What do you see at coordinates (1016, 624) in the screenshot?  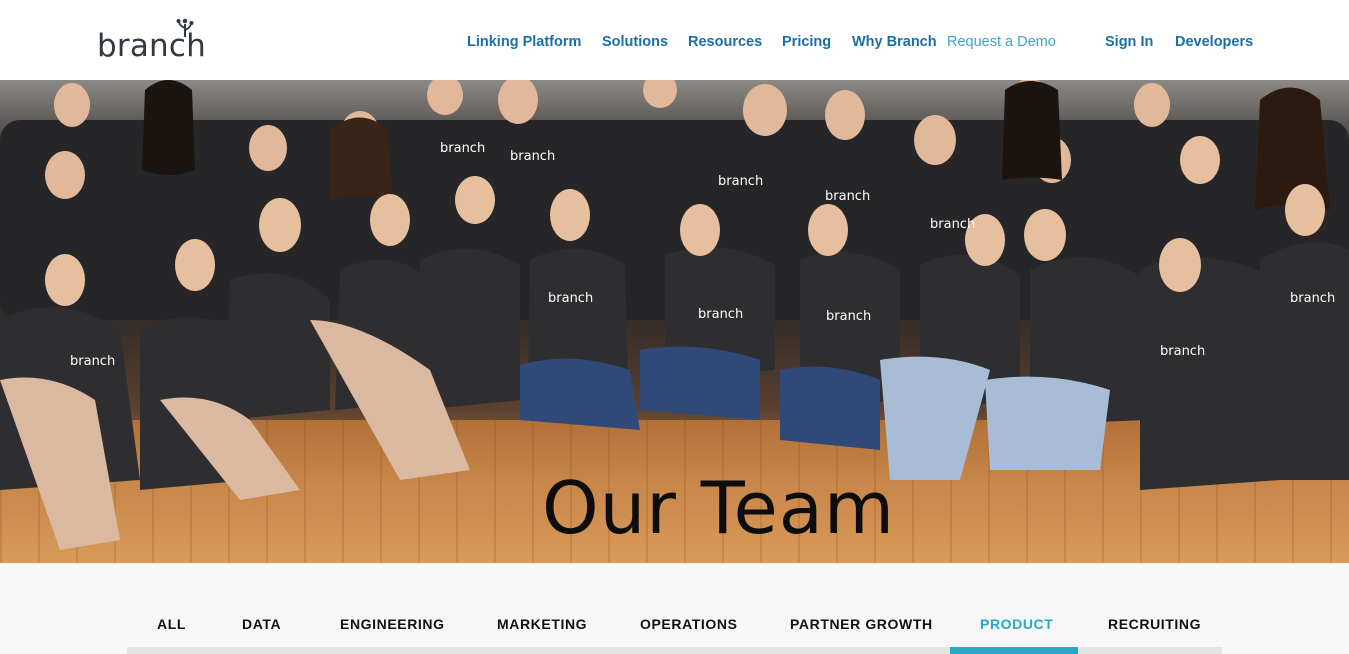 I see `tab-product: PRODUCT` at bounding box center [1016, 624].